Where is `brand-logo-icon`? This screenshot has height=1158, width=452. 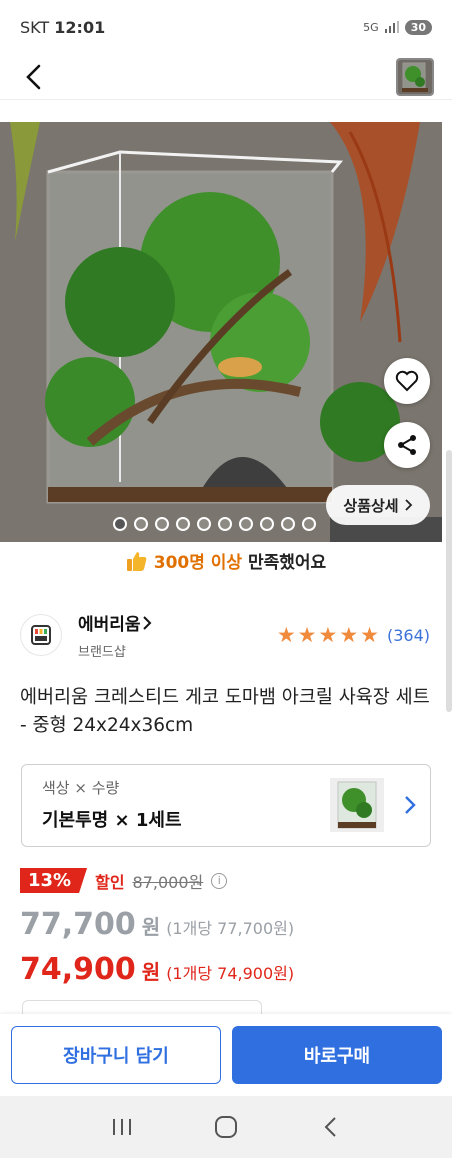
brand-logo-icon is located at coordinates (41, 635).